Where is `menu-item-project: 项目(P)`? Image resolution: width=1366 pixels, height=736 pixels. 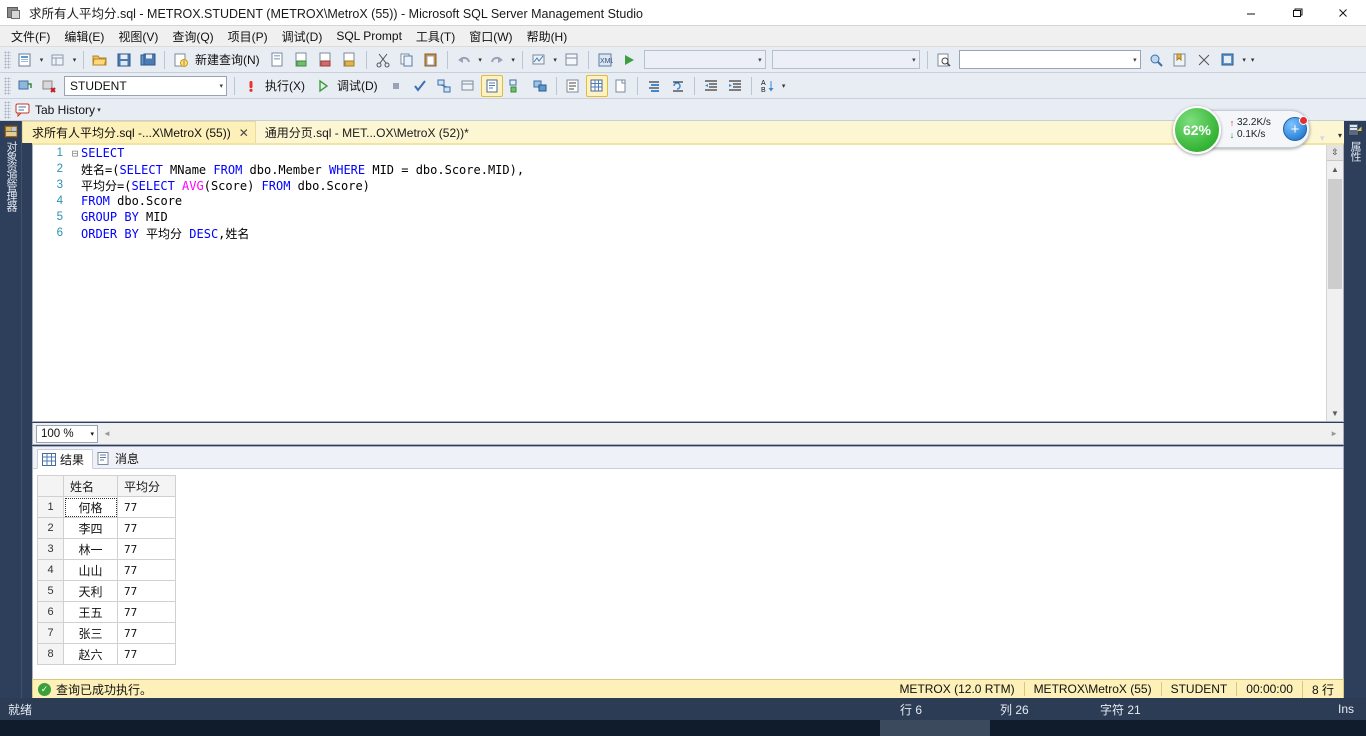 menu-item-project: 项目(P) is located at coordinates (248, 36).